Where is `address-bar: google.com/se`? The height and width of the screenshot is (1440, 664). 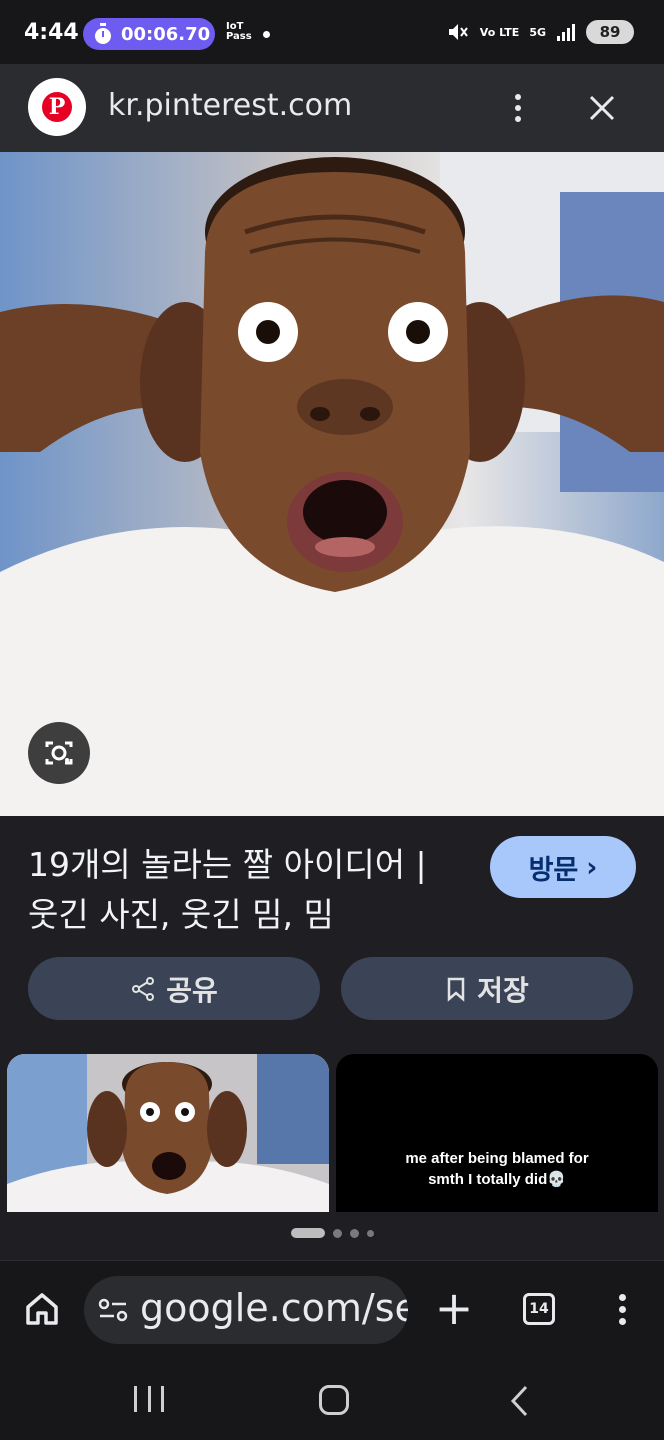 address-bar: google.com/se is located at coordinates (246, 1310).